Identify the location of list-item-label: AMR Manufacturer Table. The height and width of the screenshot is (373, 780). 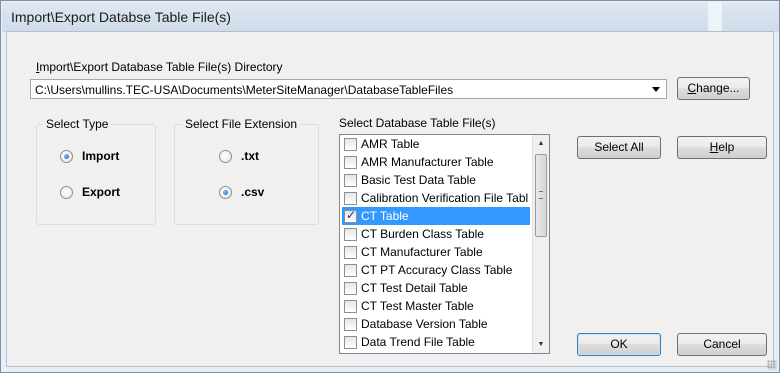
(427, 162).